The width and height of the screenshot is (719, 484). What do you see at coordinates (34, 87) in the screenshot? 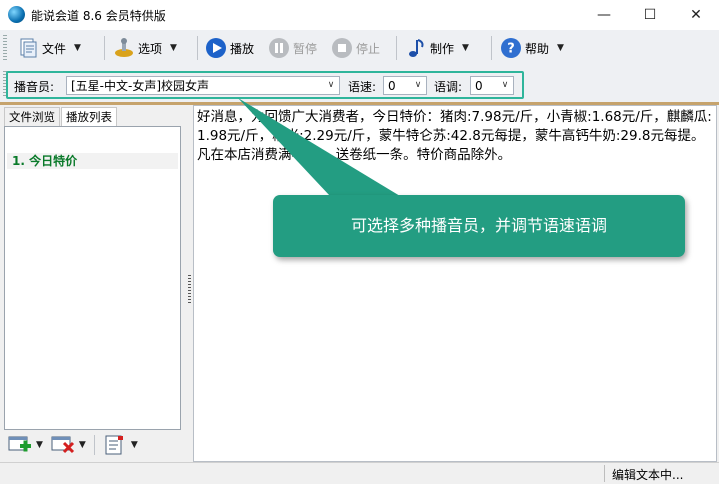
I see `voice-label: 播音员:` at bounding box center [34, 87].